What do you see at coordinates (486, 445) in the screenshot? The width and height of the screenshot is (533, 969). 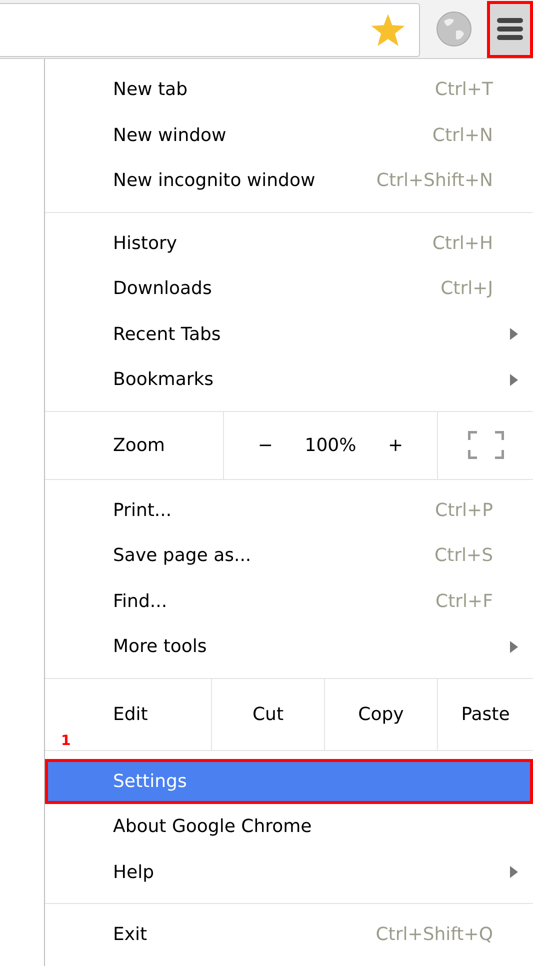 I see `fullscreen-icon` at bounding box center [486, 445].